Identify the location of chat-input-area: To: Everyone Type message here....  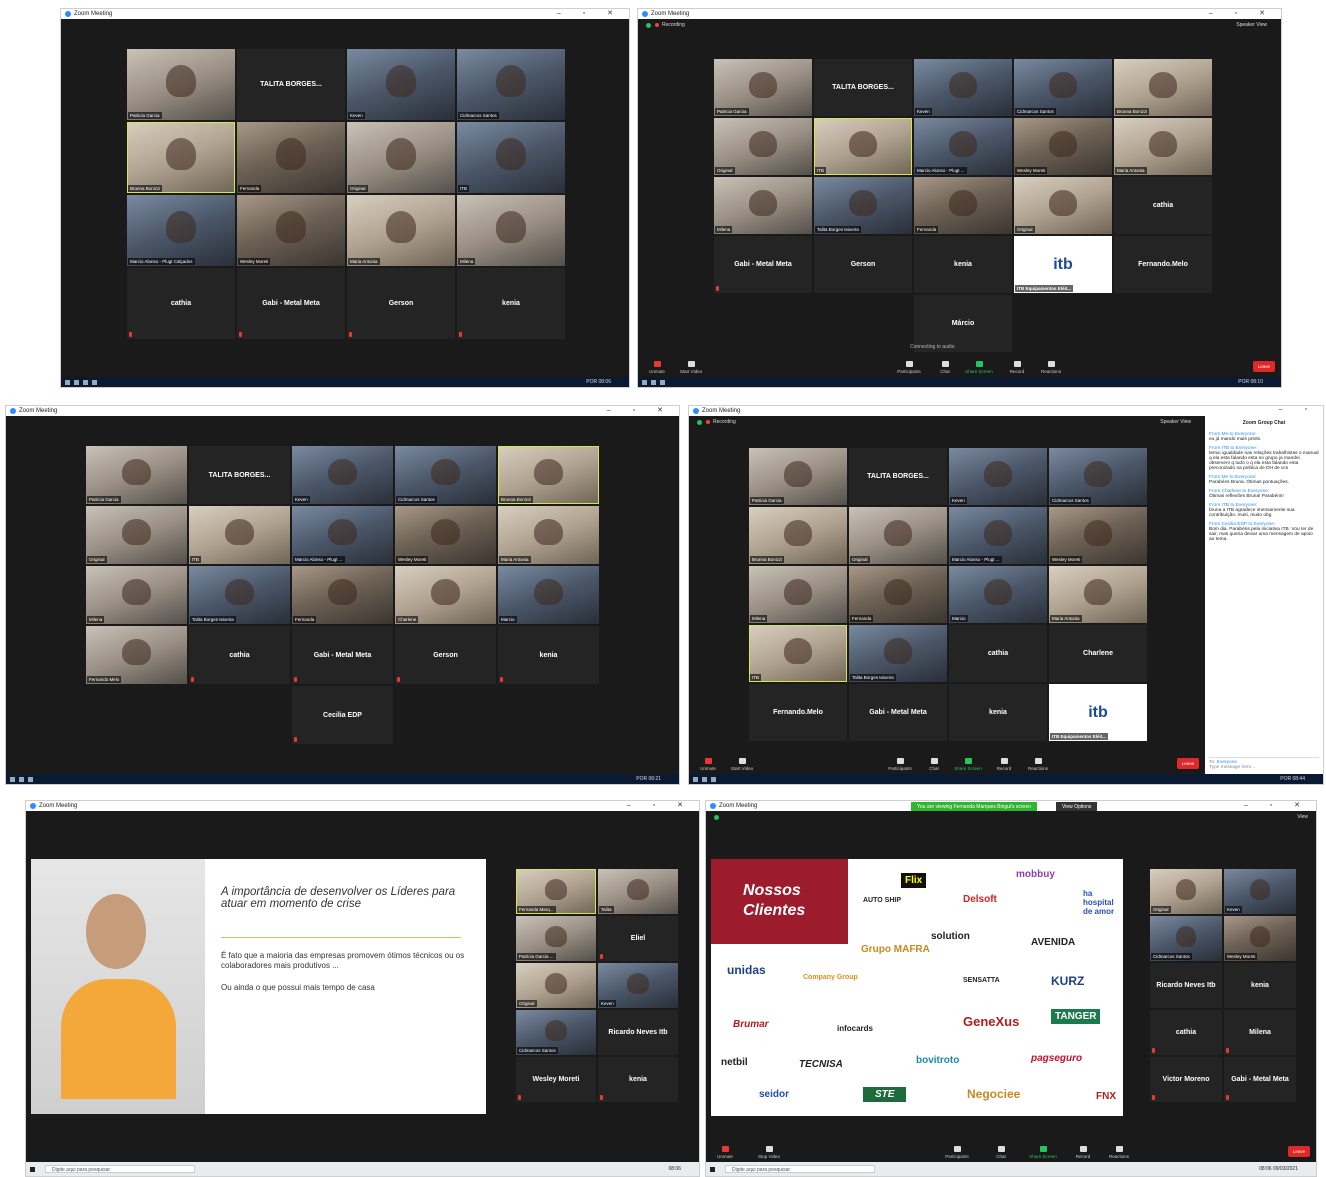
(1264, 763).